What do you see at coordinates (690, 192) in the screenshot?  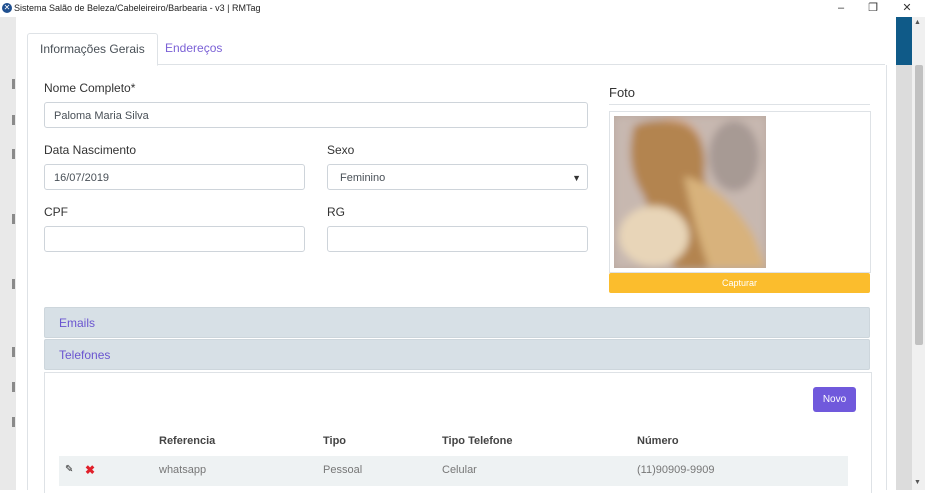 I see `profile-photo` at bounding box center [690, 192].